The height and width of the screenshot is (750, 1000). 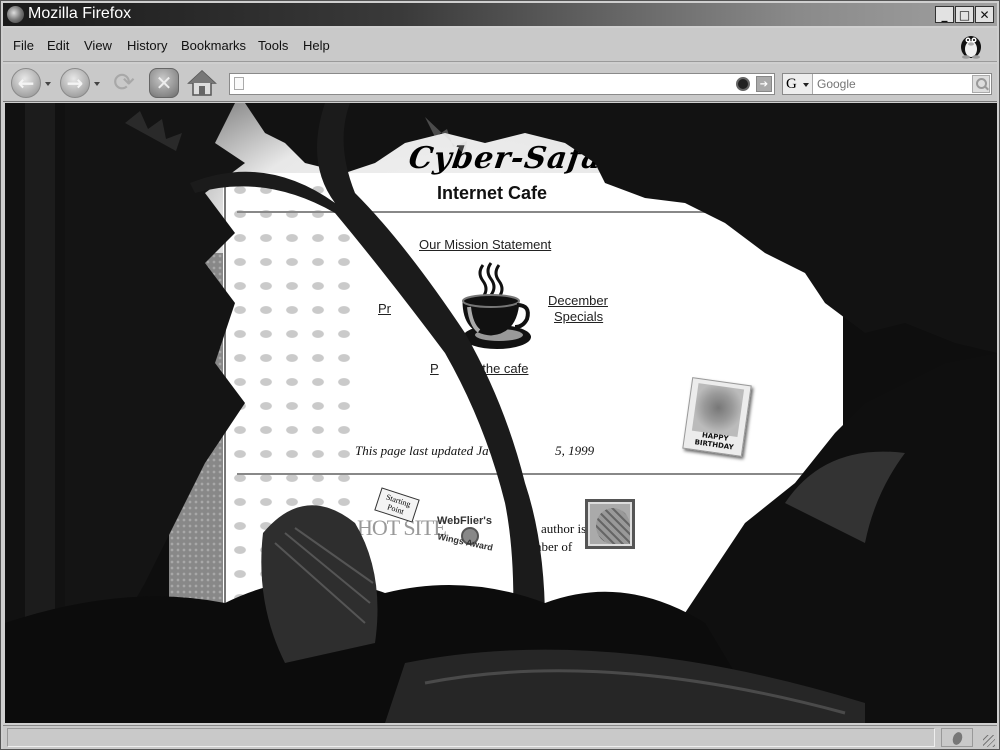 I want to click on window-title: Mozilla Firefox, so click(x=80, y=13).